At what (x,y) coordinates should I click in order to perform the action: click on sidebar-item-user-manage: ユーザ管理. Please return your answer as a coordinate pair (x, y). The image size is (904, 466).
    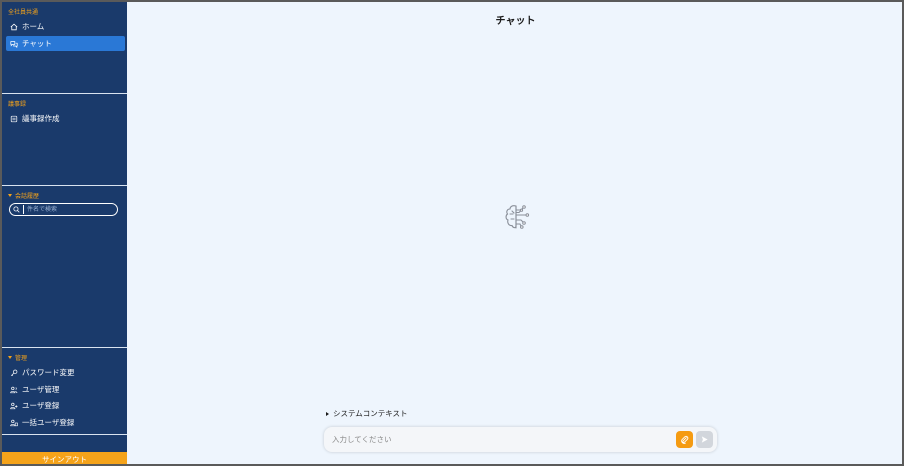
    Looking at the image, I should click on (65, 389).